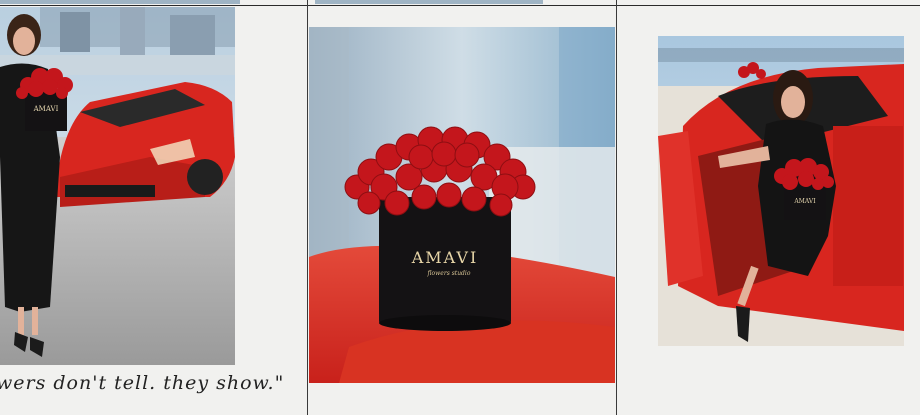 The image size is (920, 415). Describe the element at coordinates (46, 109) in the screenshot. I see `left-box-logo: AMAVI` at that location.